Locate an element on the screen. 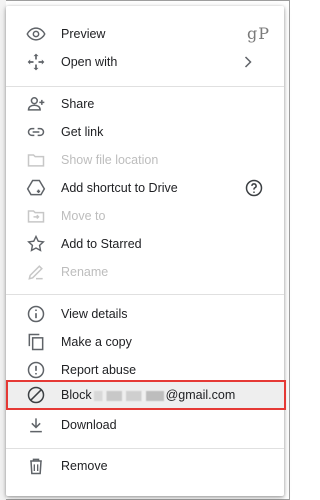 The image size is (320, 500). menu-item-label: Share is located at coordinates (78, 104).